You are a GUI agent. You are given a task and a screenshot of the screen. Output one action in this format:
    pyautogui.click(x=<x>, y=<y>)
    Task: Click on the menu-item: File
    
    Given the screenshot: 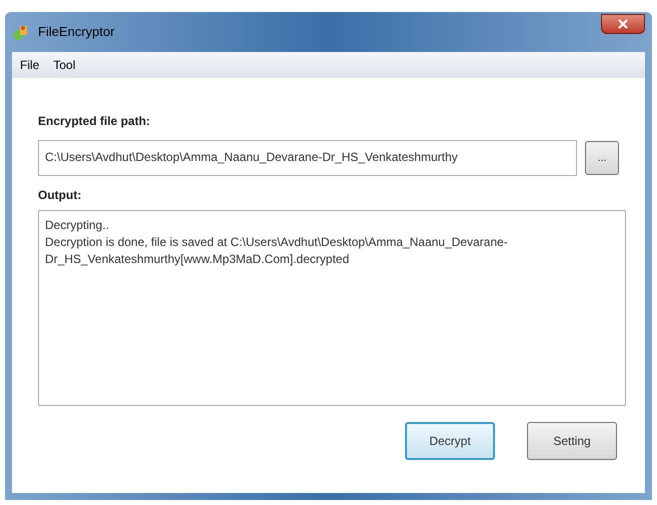 What is the action you would take?
    pyautogui.click(x=30, y=65)
    